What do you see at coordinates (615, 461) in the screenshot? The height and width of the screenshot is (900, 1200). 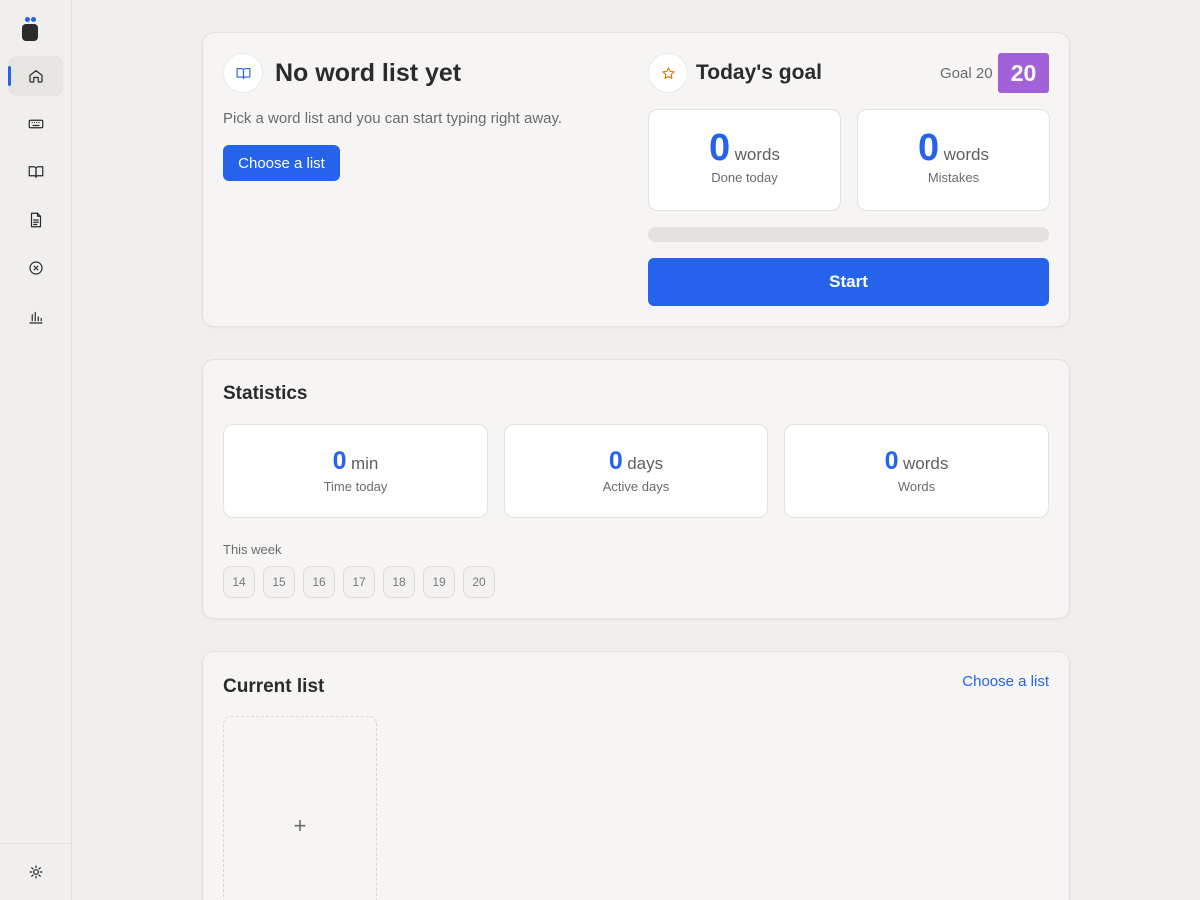 I see `active-days-value: 0` at bounding box center [615, 461].